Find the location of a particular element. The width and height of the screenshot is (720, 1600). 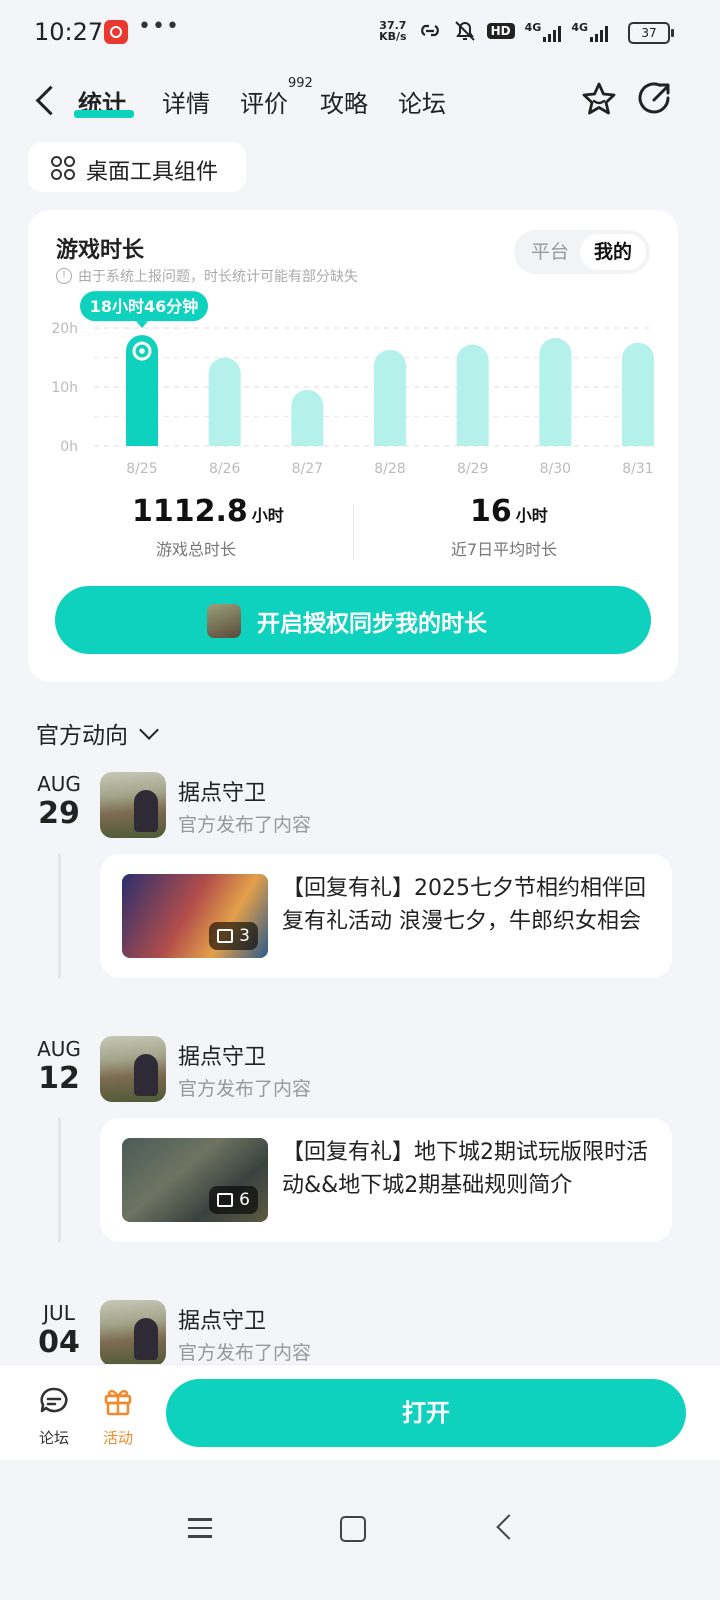

y-tick-label: 10h is located at coordinates (64, 388).